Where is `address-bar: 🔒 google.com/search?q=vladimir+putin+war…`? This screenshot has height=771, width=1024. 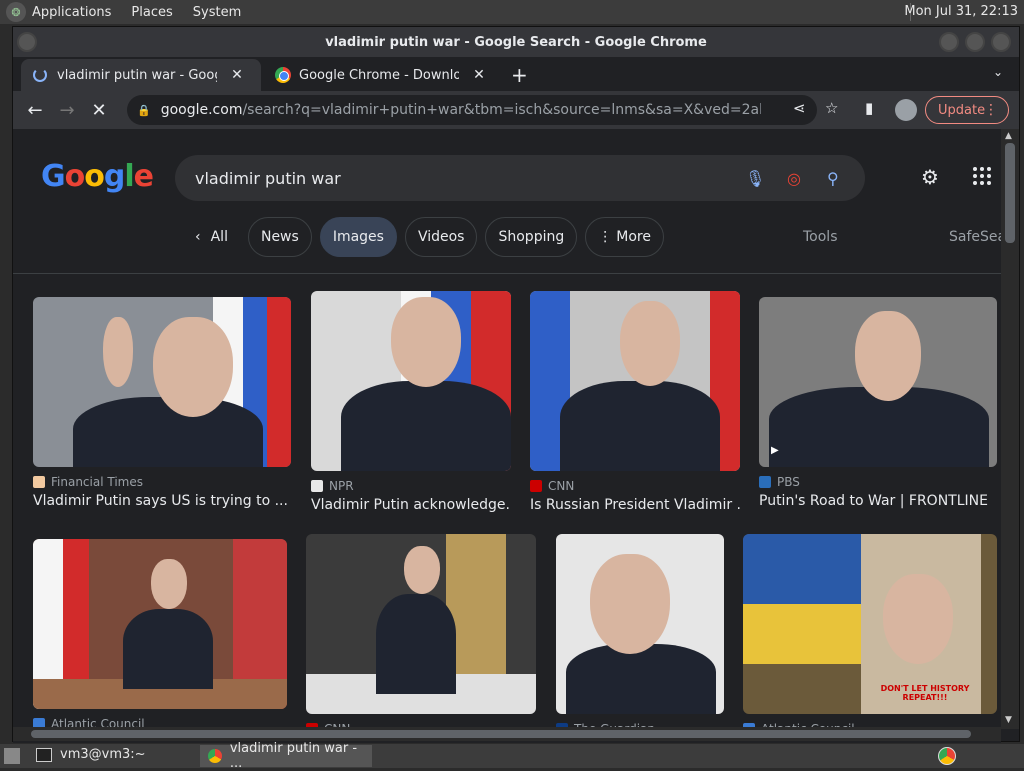
address-bar: 🔒 google.com/search?q=vladimir+putin+war… is located at coordinates (472, 110).